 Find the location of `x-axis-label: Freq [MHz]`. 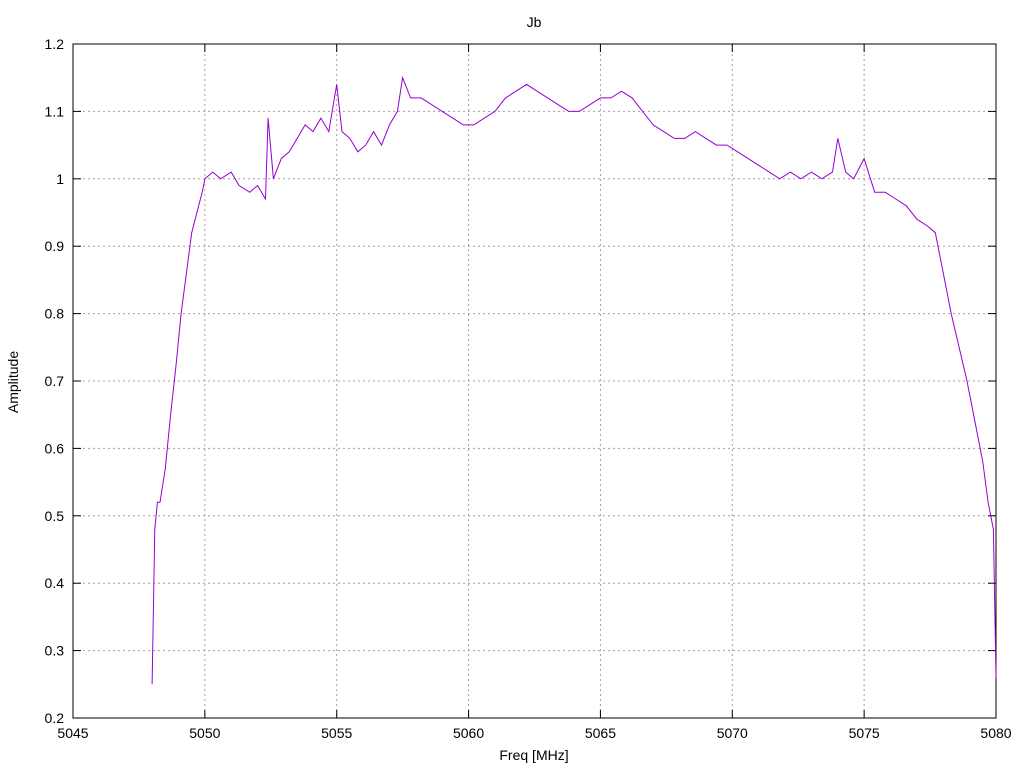

x-axis-label: Freq [MHz] is located at coordinates (533, 755).